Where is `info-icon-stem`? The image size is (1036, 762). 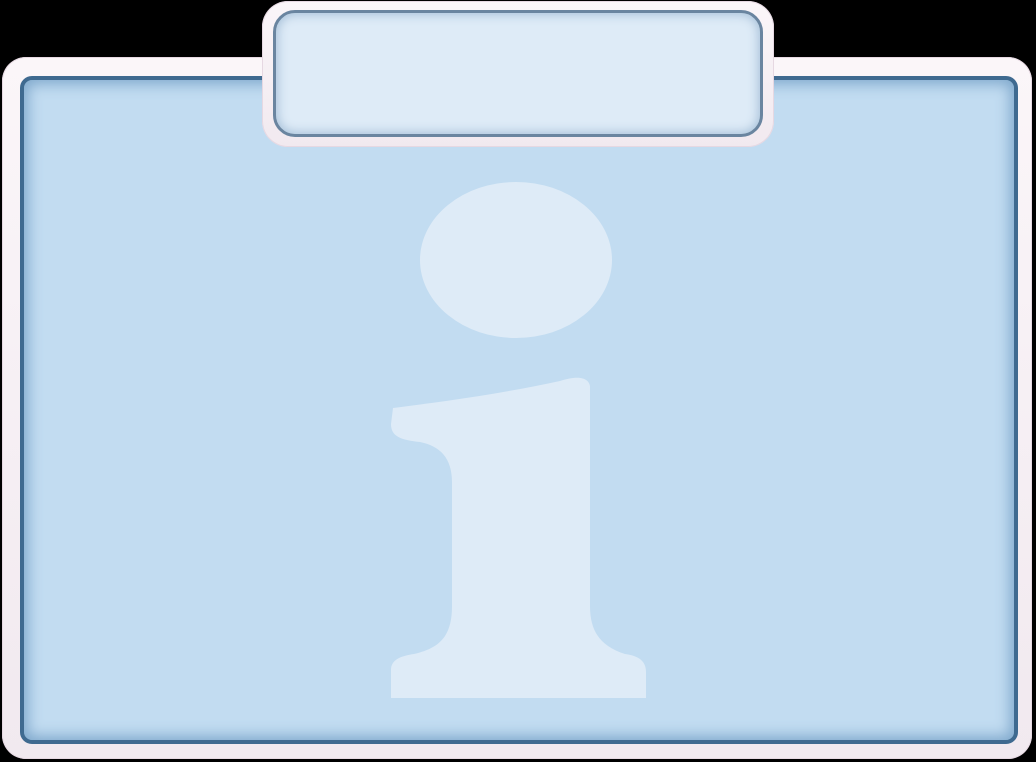
info-icon-stem is located at coordinates (518, 537).